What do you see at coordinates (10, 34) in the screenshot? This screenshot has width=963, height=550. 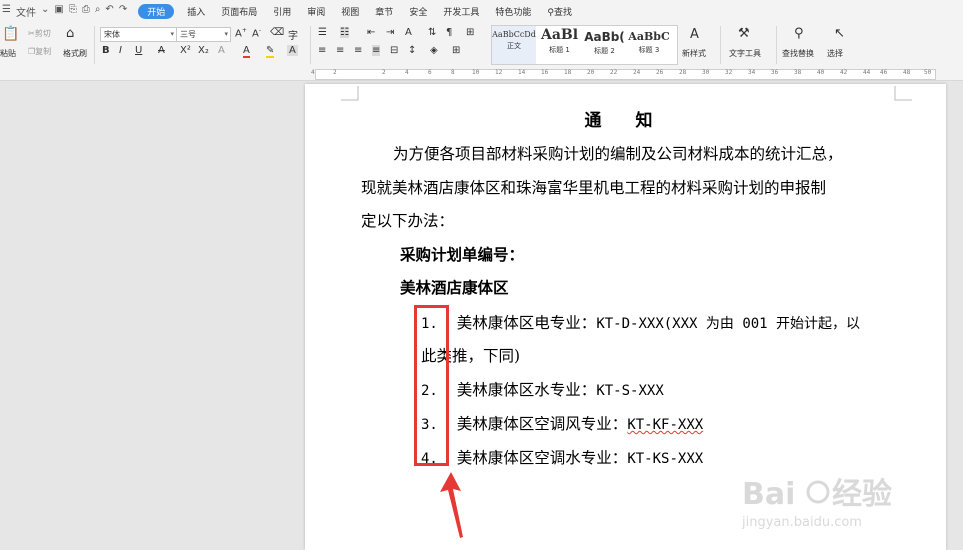 I see `paste-icon: 📋` at bounding box center [10, 34].